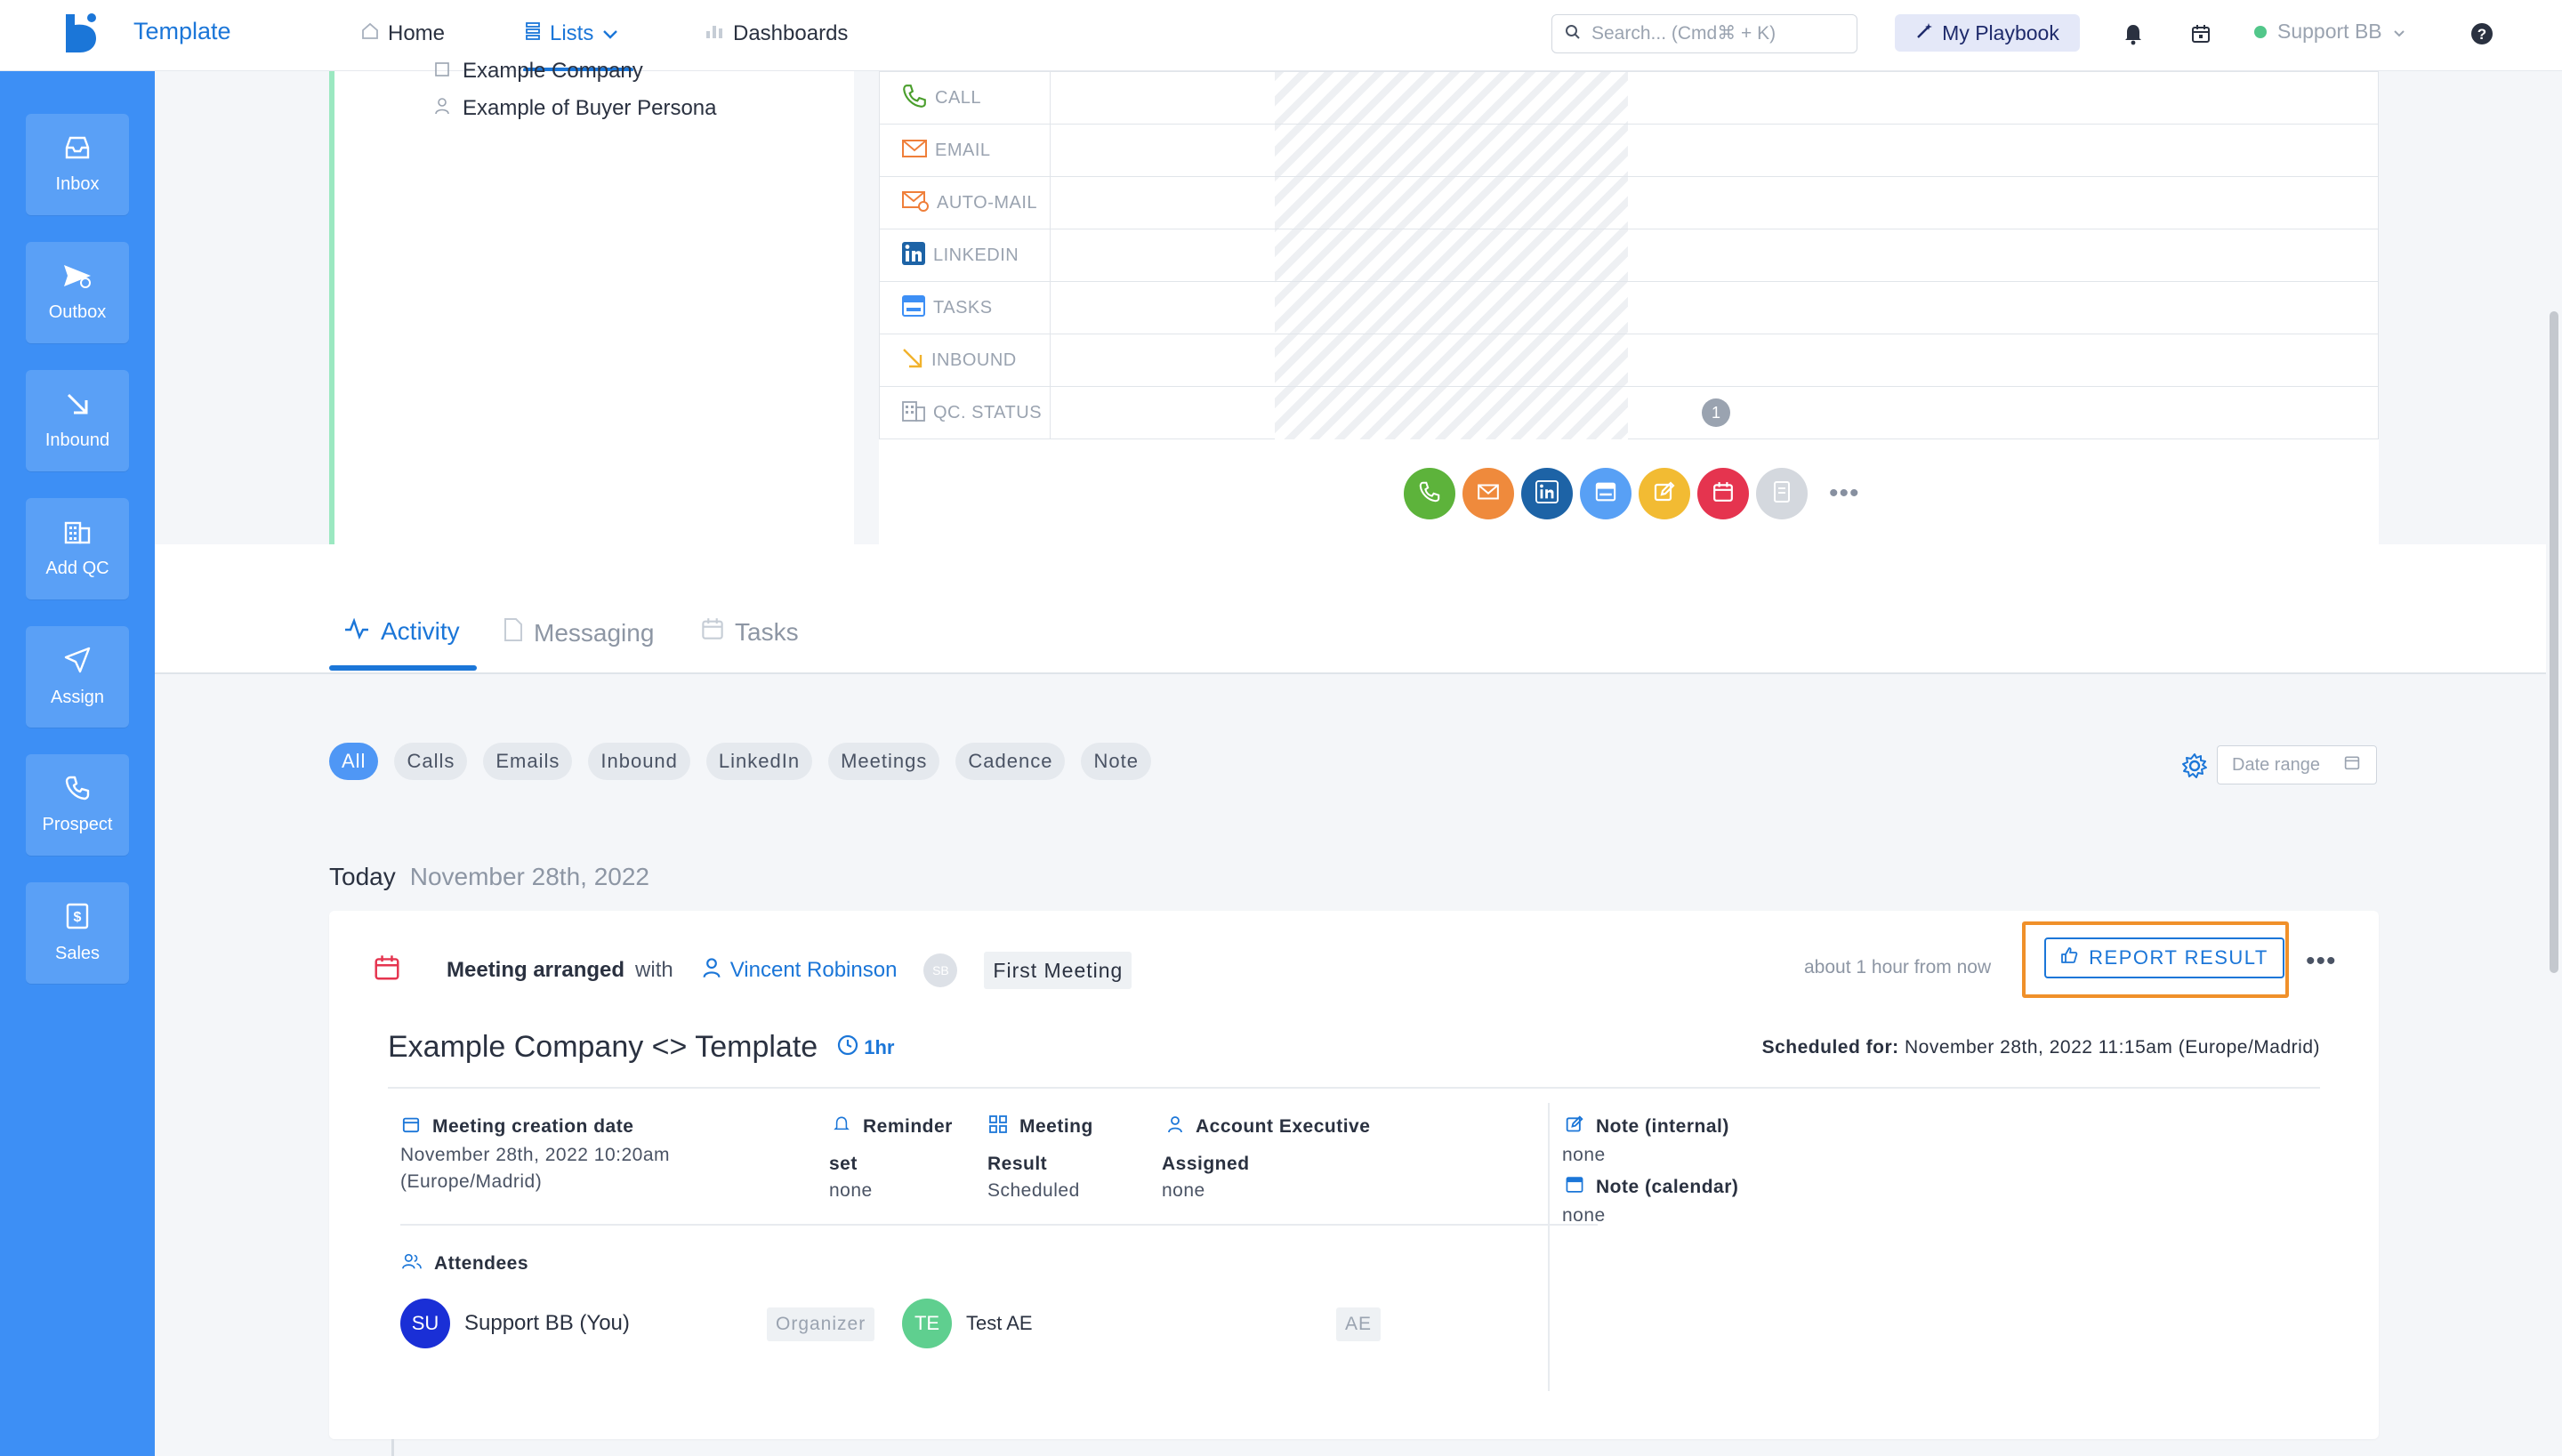 The height and width of the screenshot is (1456, 2562). What do you see at coordinates (963, 150) in the screenshot?
I see `channel-name: EMAIL` at bounding box center [963, 150].